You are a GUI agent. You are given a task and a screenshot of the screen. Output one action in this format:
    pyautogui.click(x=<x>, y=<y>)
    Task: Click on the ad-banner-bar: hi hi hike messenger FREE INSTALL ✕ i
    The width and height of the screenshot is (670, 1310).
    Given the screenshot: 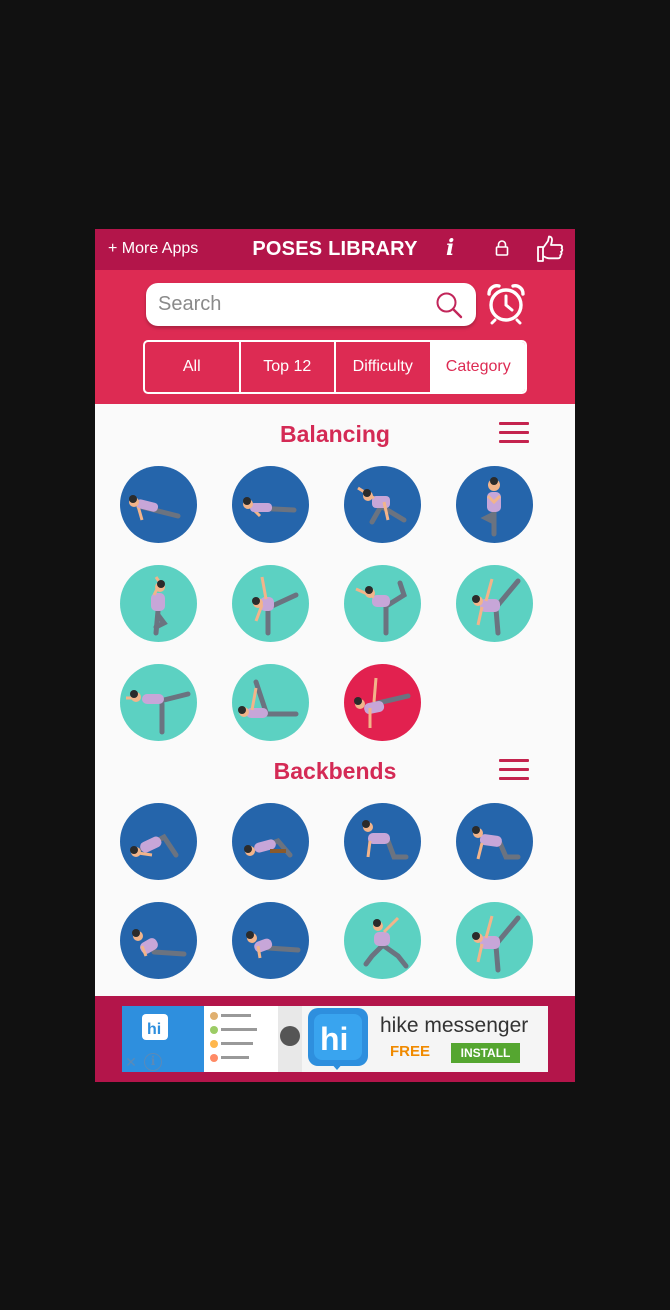 What is the action you would take?
    pyautogui.click(x=335, y=1039)
    